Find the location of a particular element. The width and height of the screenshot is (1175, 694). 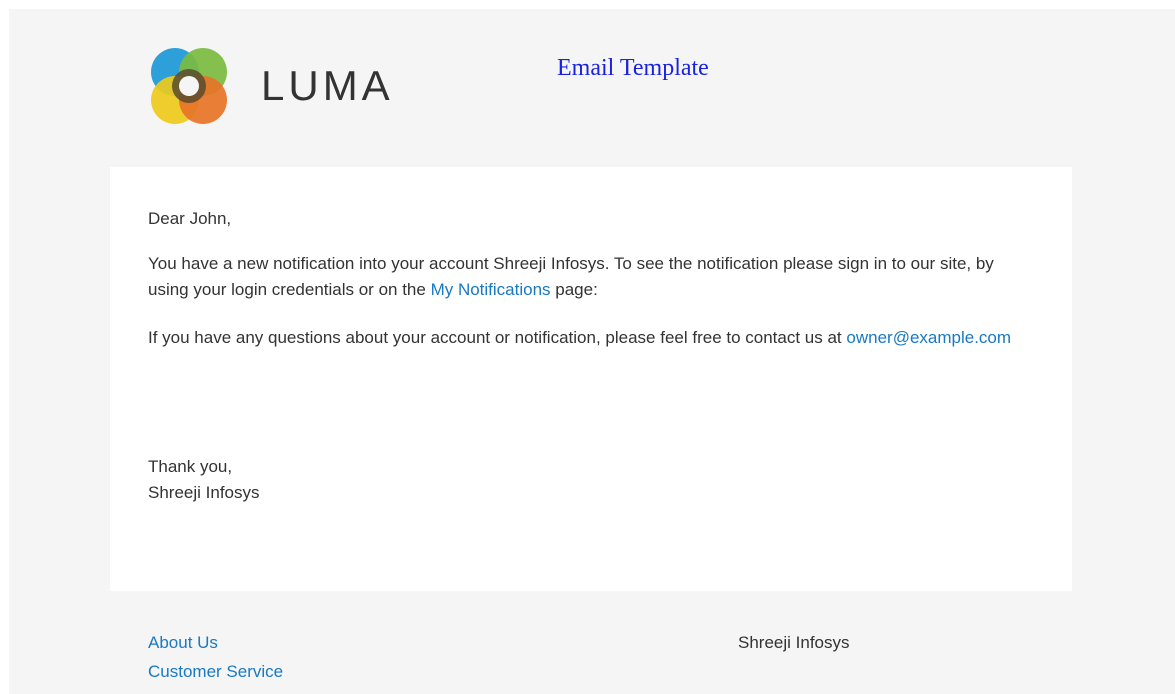

luma-logo-icon: LUMA is located at coordinates (272, 86).